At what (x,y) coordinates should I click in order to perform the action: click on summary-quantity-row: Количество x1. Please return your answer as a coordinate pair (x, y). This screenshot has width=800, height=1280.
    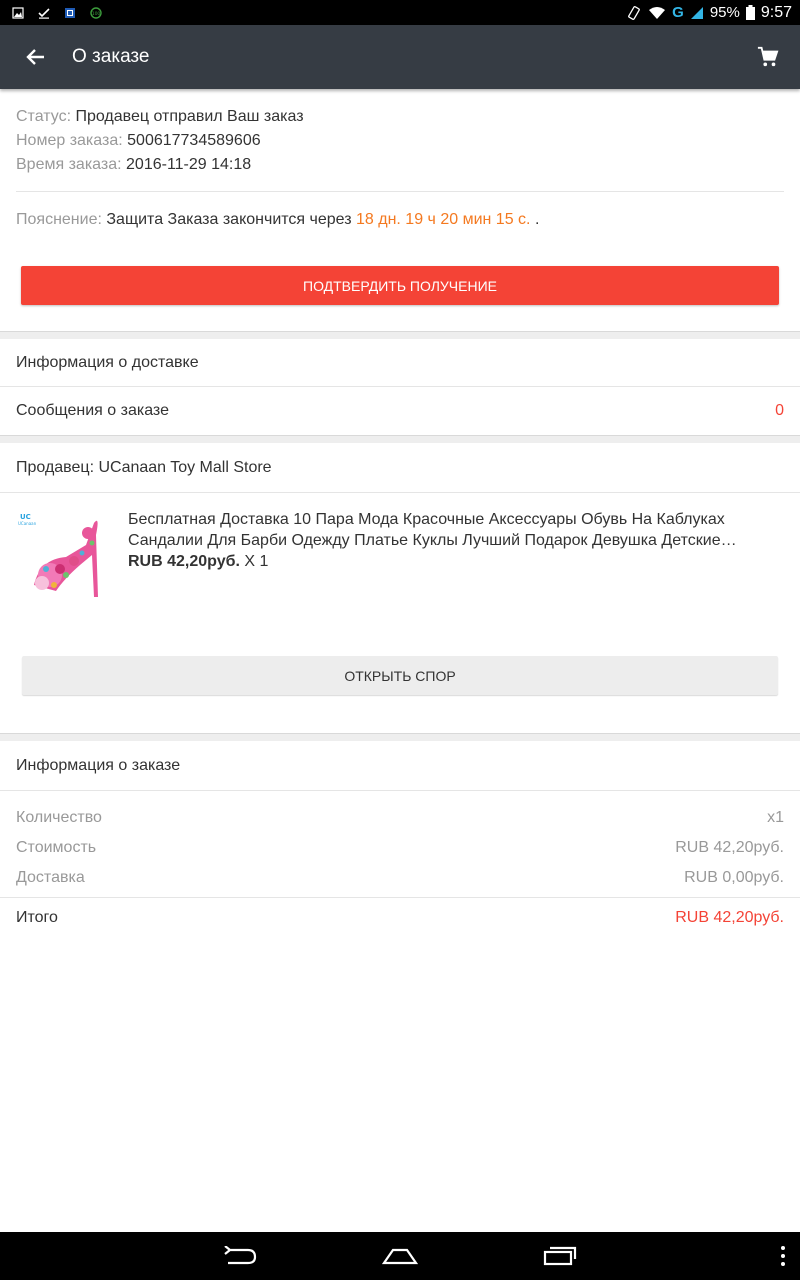
    Looking at the image, I should click on (400, 818).